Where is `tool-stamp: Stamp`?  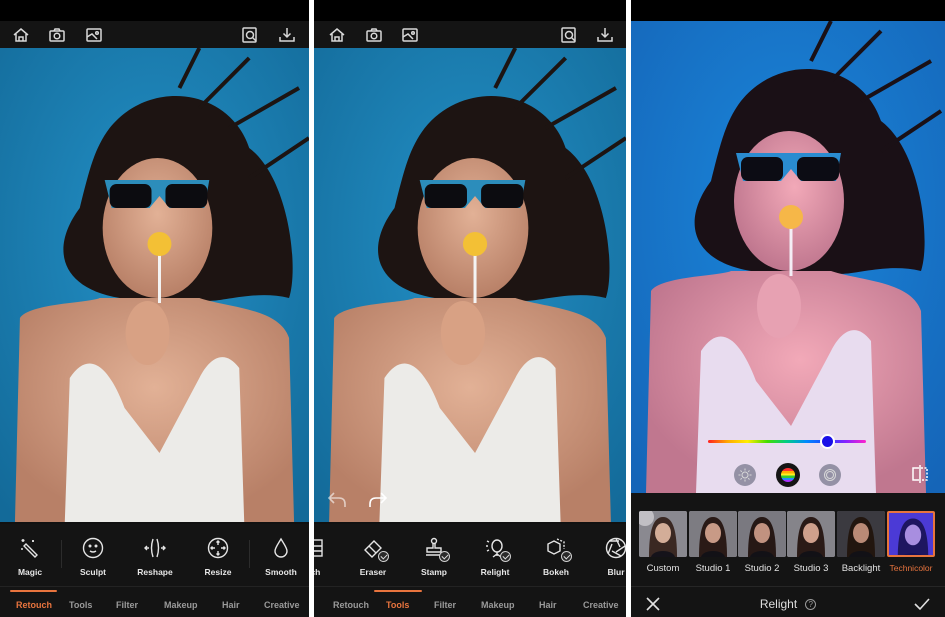
tool-stamp: Stamp is located at coordinates (434, 556).